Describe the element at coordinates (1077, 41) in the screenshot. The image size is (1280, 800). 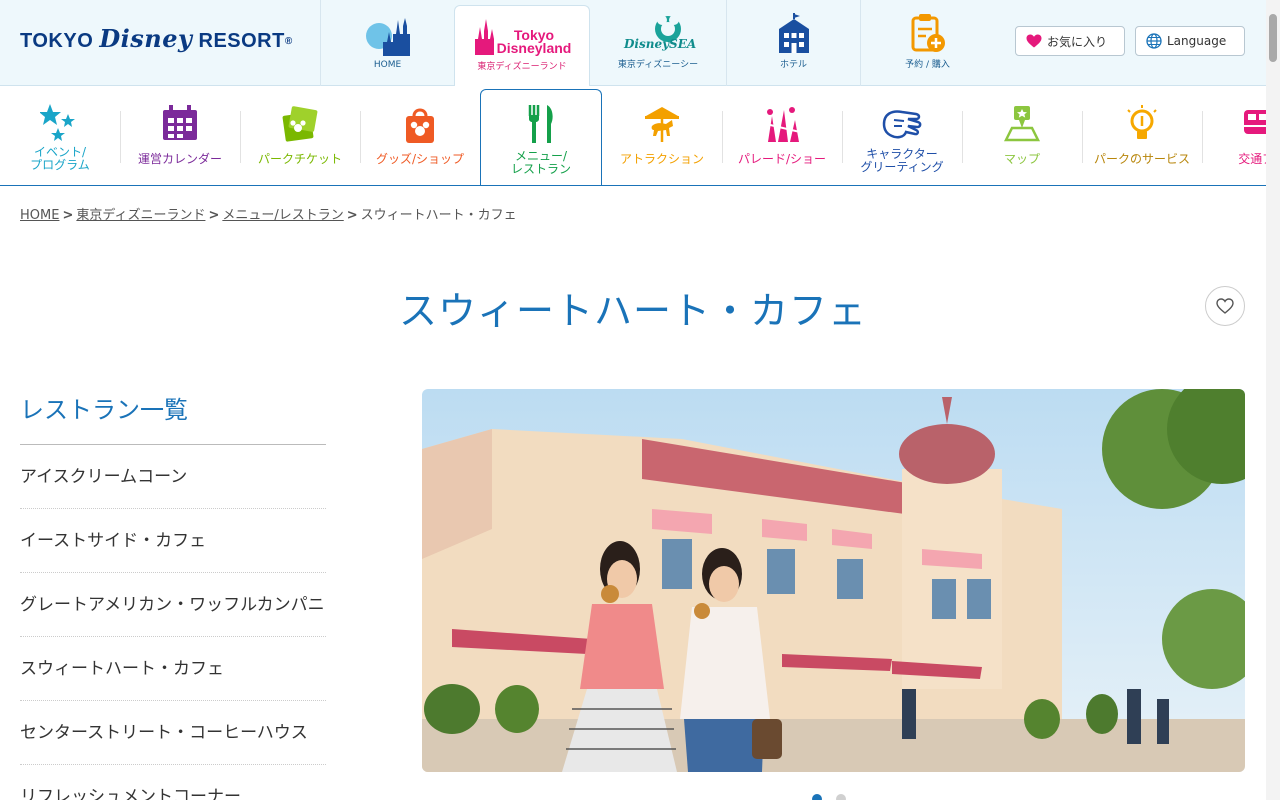
I see `favorites-label: お気に入り` at that location.